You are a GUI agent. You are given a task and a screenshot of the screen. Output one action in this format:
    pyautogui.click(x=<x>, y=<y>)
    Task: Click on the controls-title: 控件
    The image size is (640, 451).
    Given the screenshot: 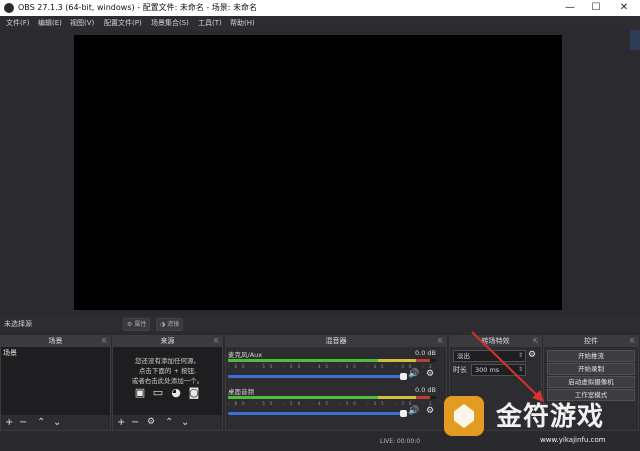 What is the action you would take?
    pyautogui.click(x=591, y=341)
    